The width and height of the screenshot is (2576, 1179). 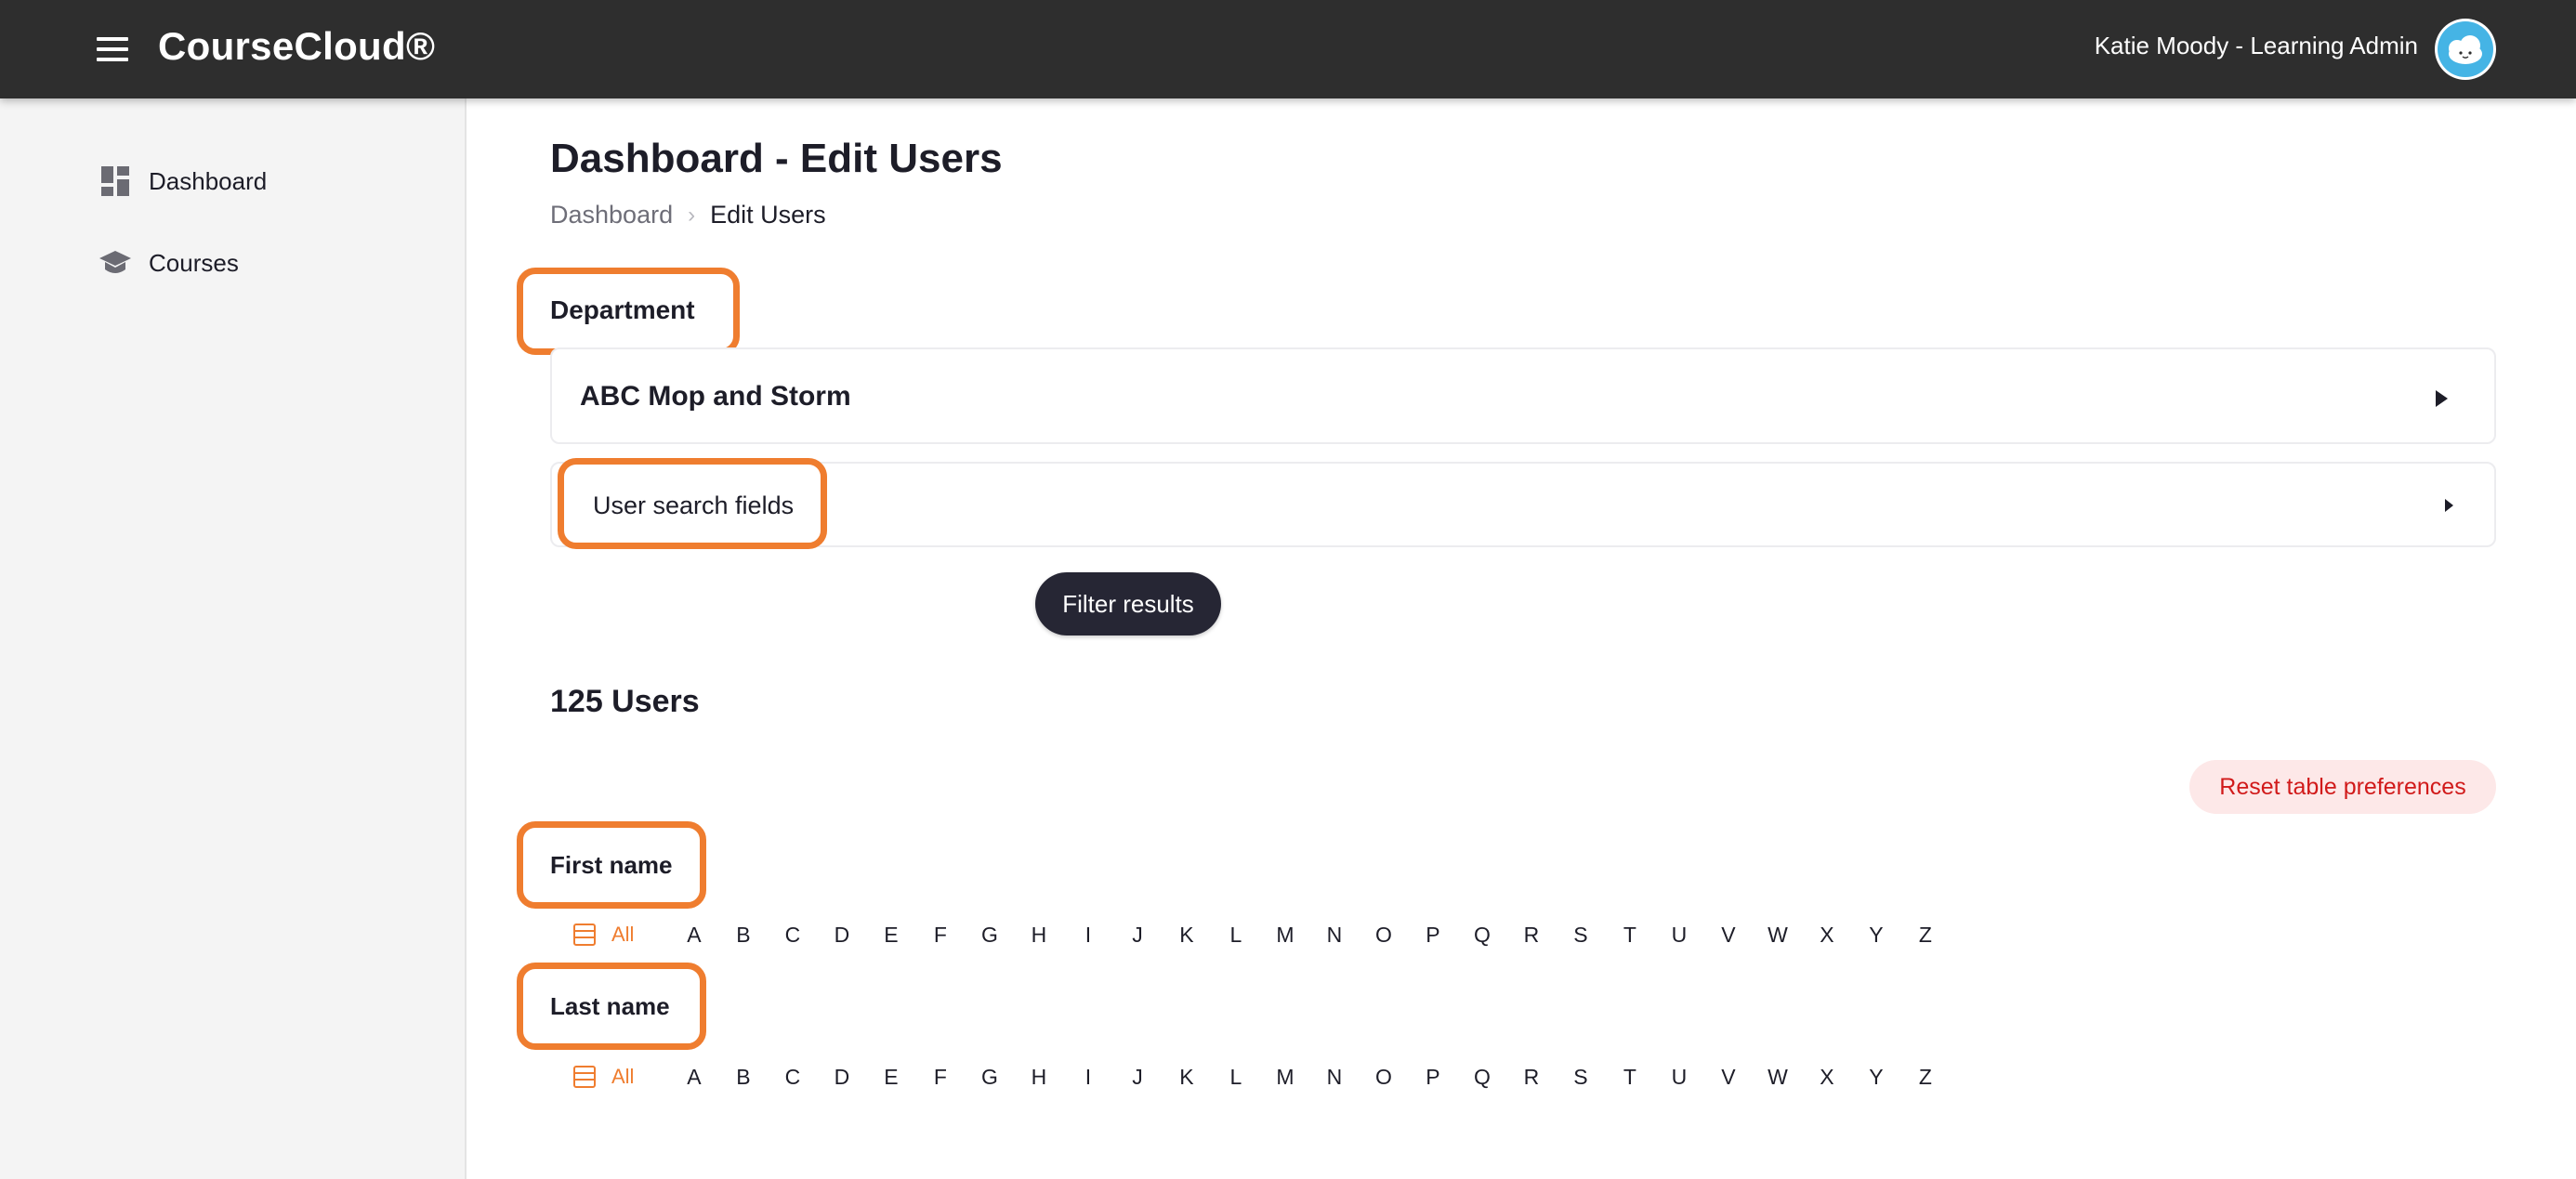 I want to click on first-name-letter-filter: All ABCDEFGHIJKLMNOPQRSTUVWXYZ, so click(x=1260, y=934).